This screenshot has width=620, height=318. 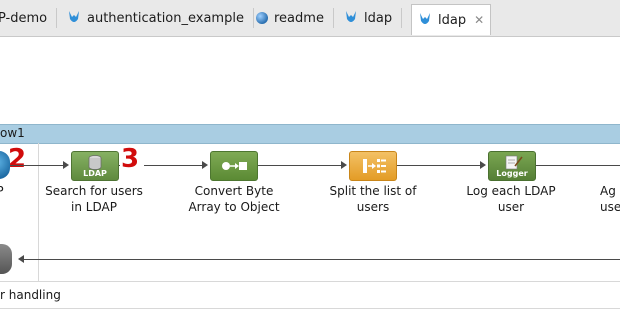 I want to click on caption-line: Convert Byte, so click(x=234, y=191).